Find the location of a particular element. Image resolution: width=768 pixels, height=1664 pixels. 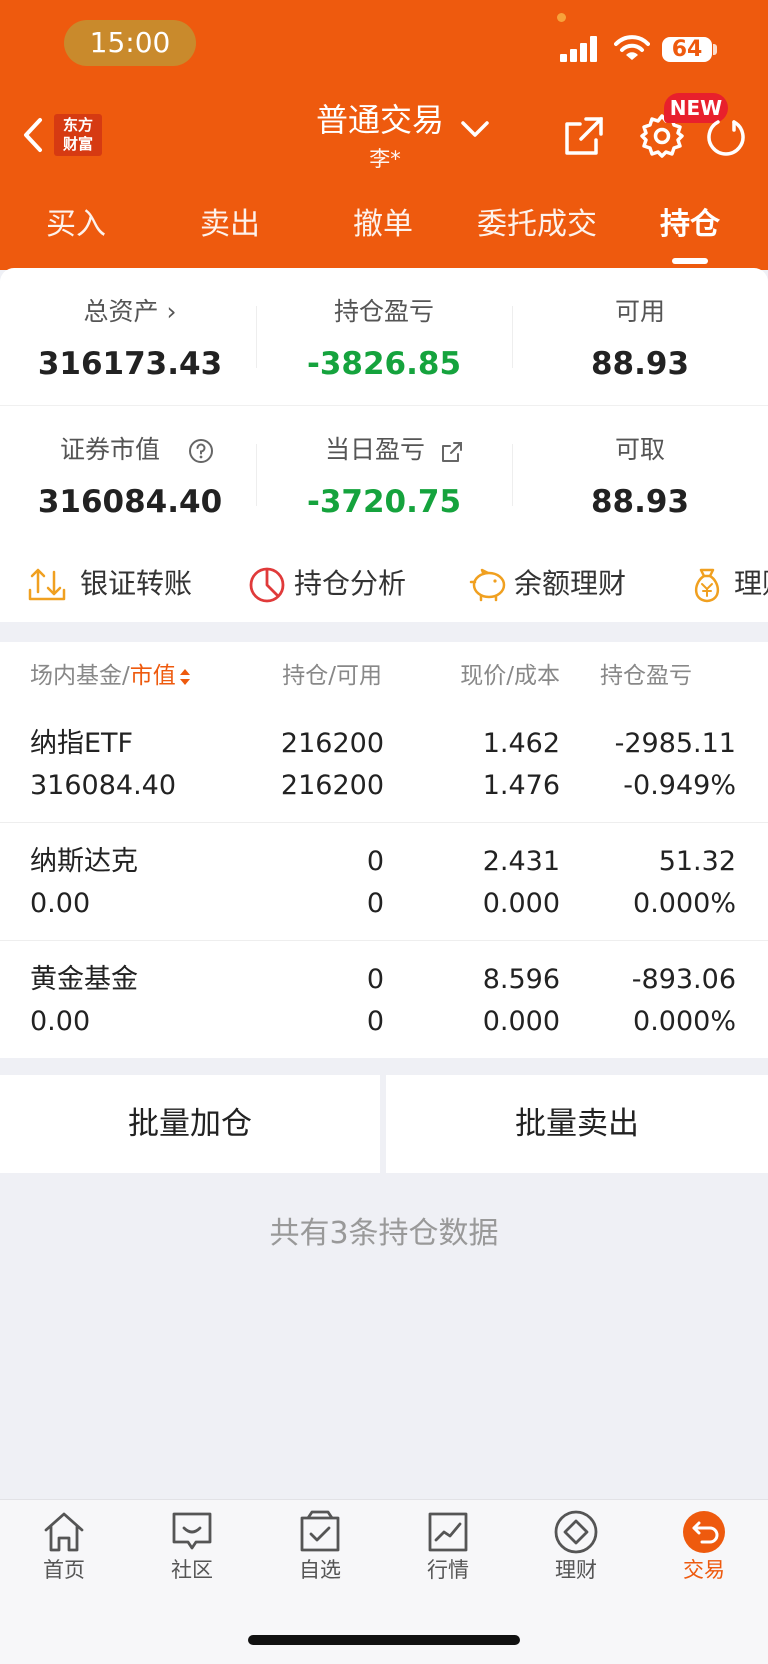

nav-market-label: 行情 is located at coordinates (448, 1570).